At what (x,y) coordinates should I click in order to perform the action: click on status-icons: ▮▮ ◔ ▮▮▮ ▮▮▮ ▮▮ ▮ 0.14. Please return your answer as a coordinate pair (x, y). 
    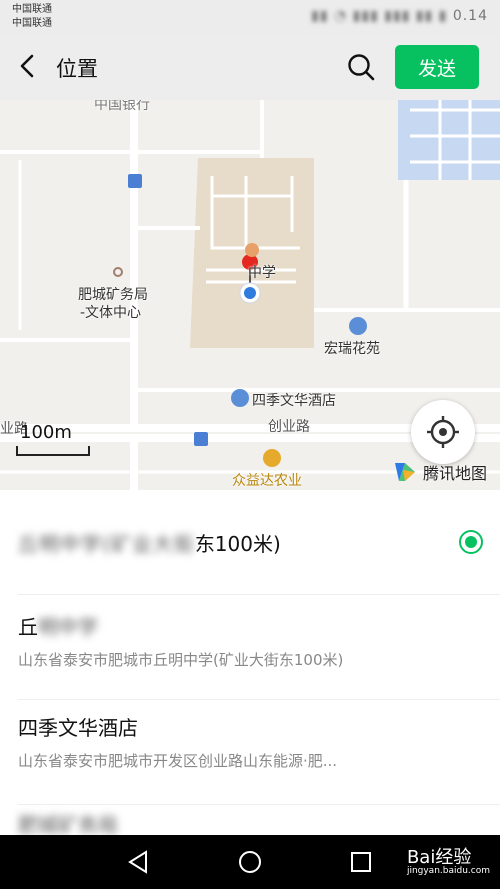
    Looking at the image, I should click on (399, 16).